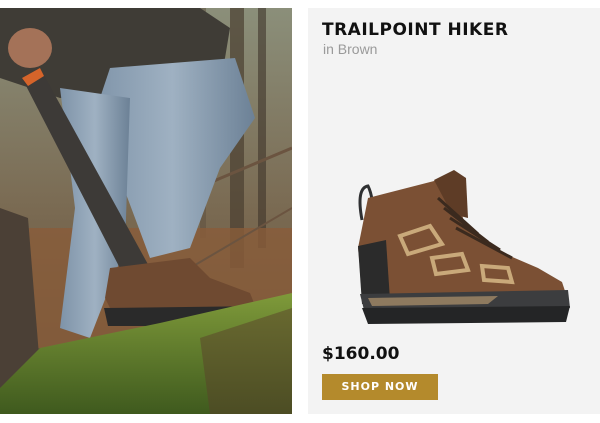  I want to click on hiking-boot-icon, so click(464, 247).